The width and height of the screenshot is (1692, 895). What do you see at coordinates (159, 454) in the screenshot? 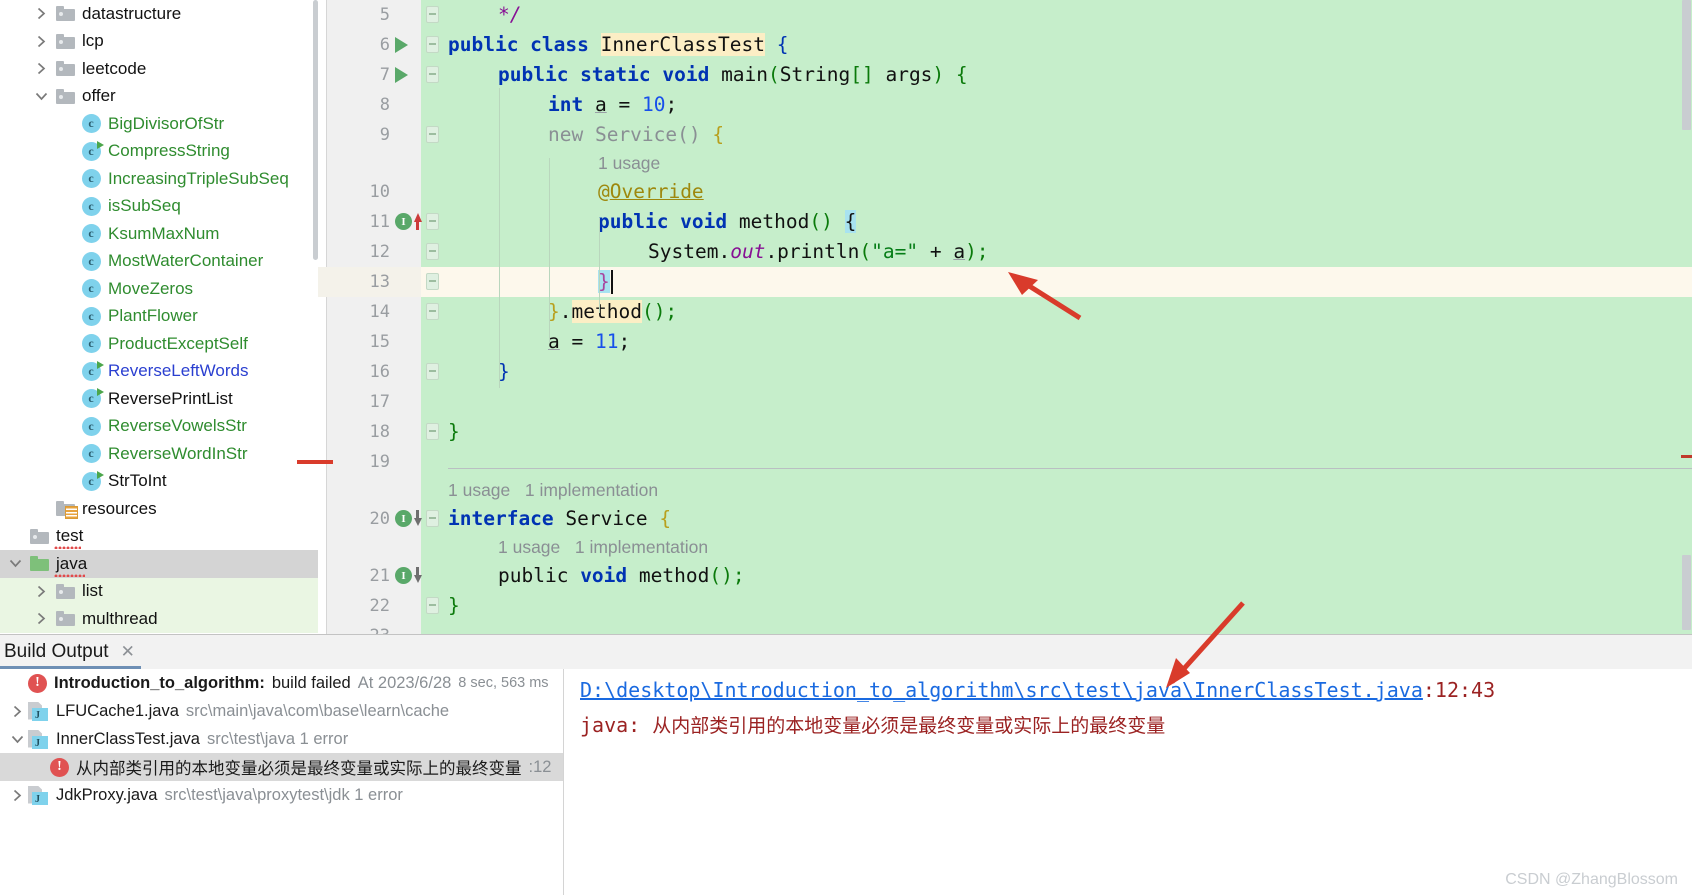
I see `tree-item-reversewordinstr: c ReverseWordInStr` at bounding box center [159, 454].